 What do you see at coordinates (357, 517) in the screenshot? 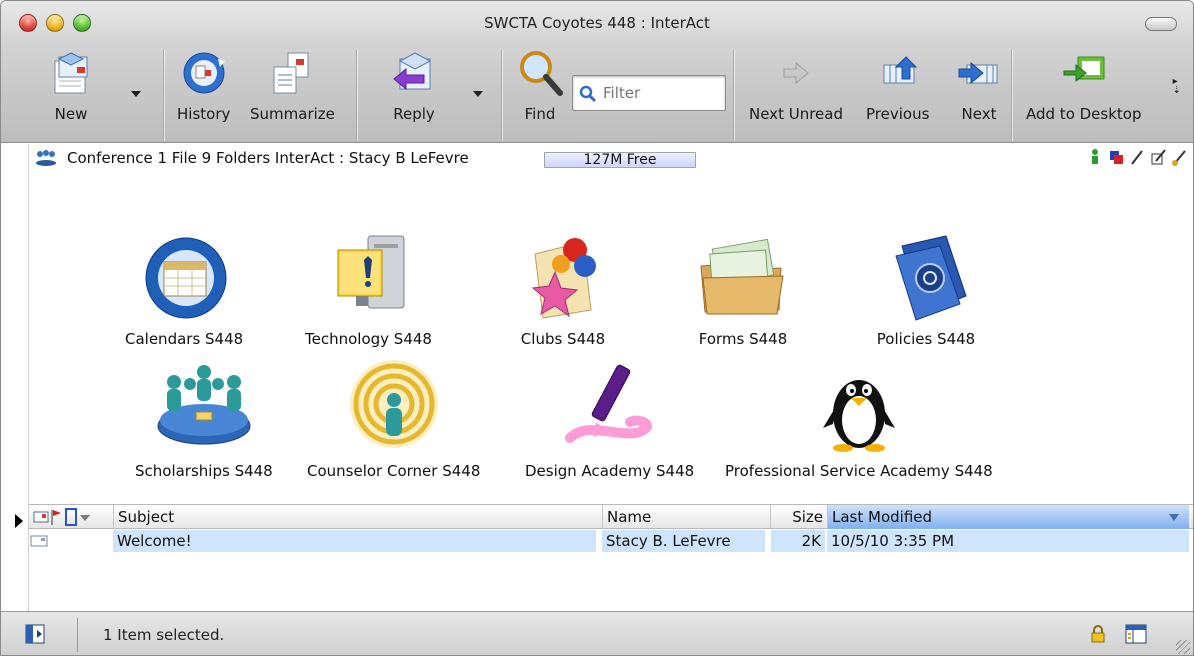
I see `column-header-subject: Subject` at bounding box center [357, 517].